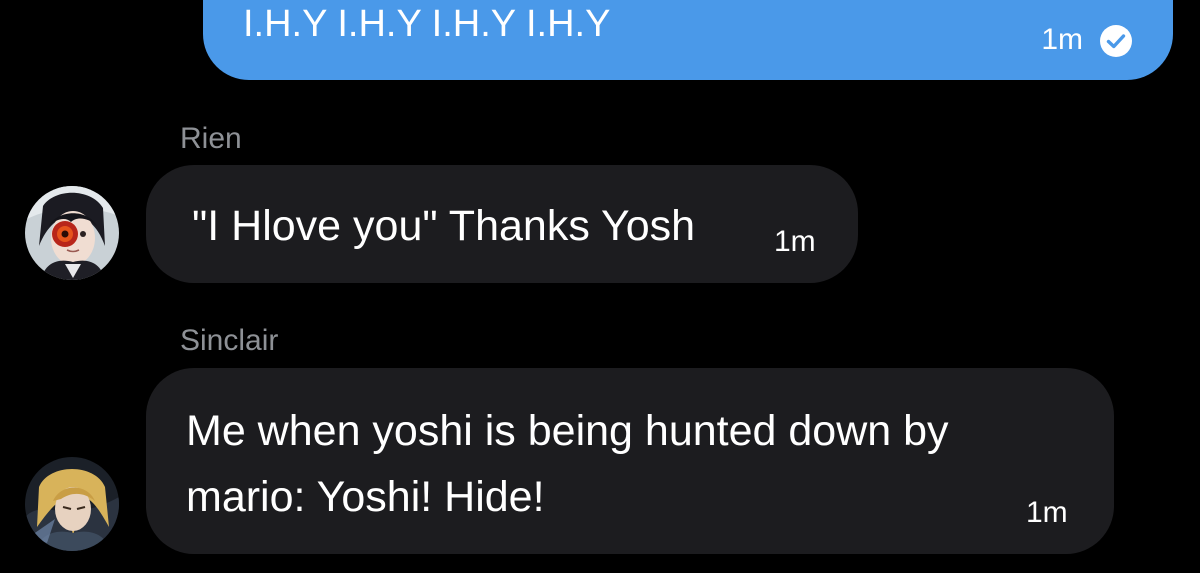 The height and width of the screenshot is (573, 1200). I want to click on message-text: Me when yoshi is being hunted down by, so click(567, 431).